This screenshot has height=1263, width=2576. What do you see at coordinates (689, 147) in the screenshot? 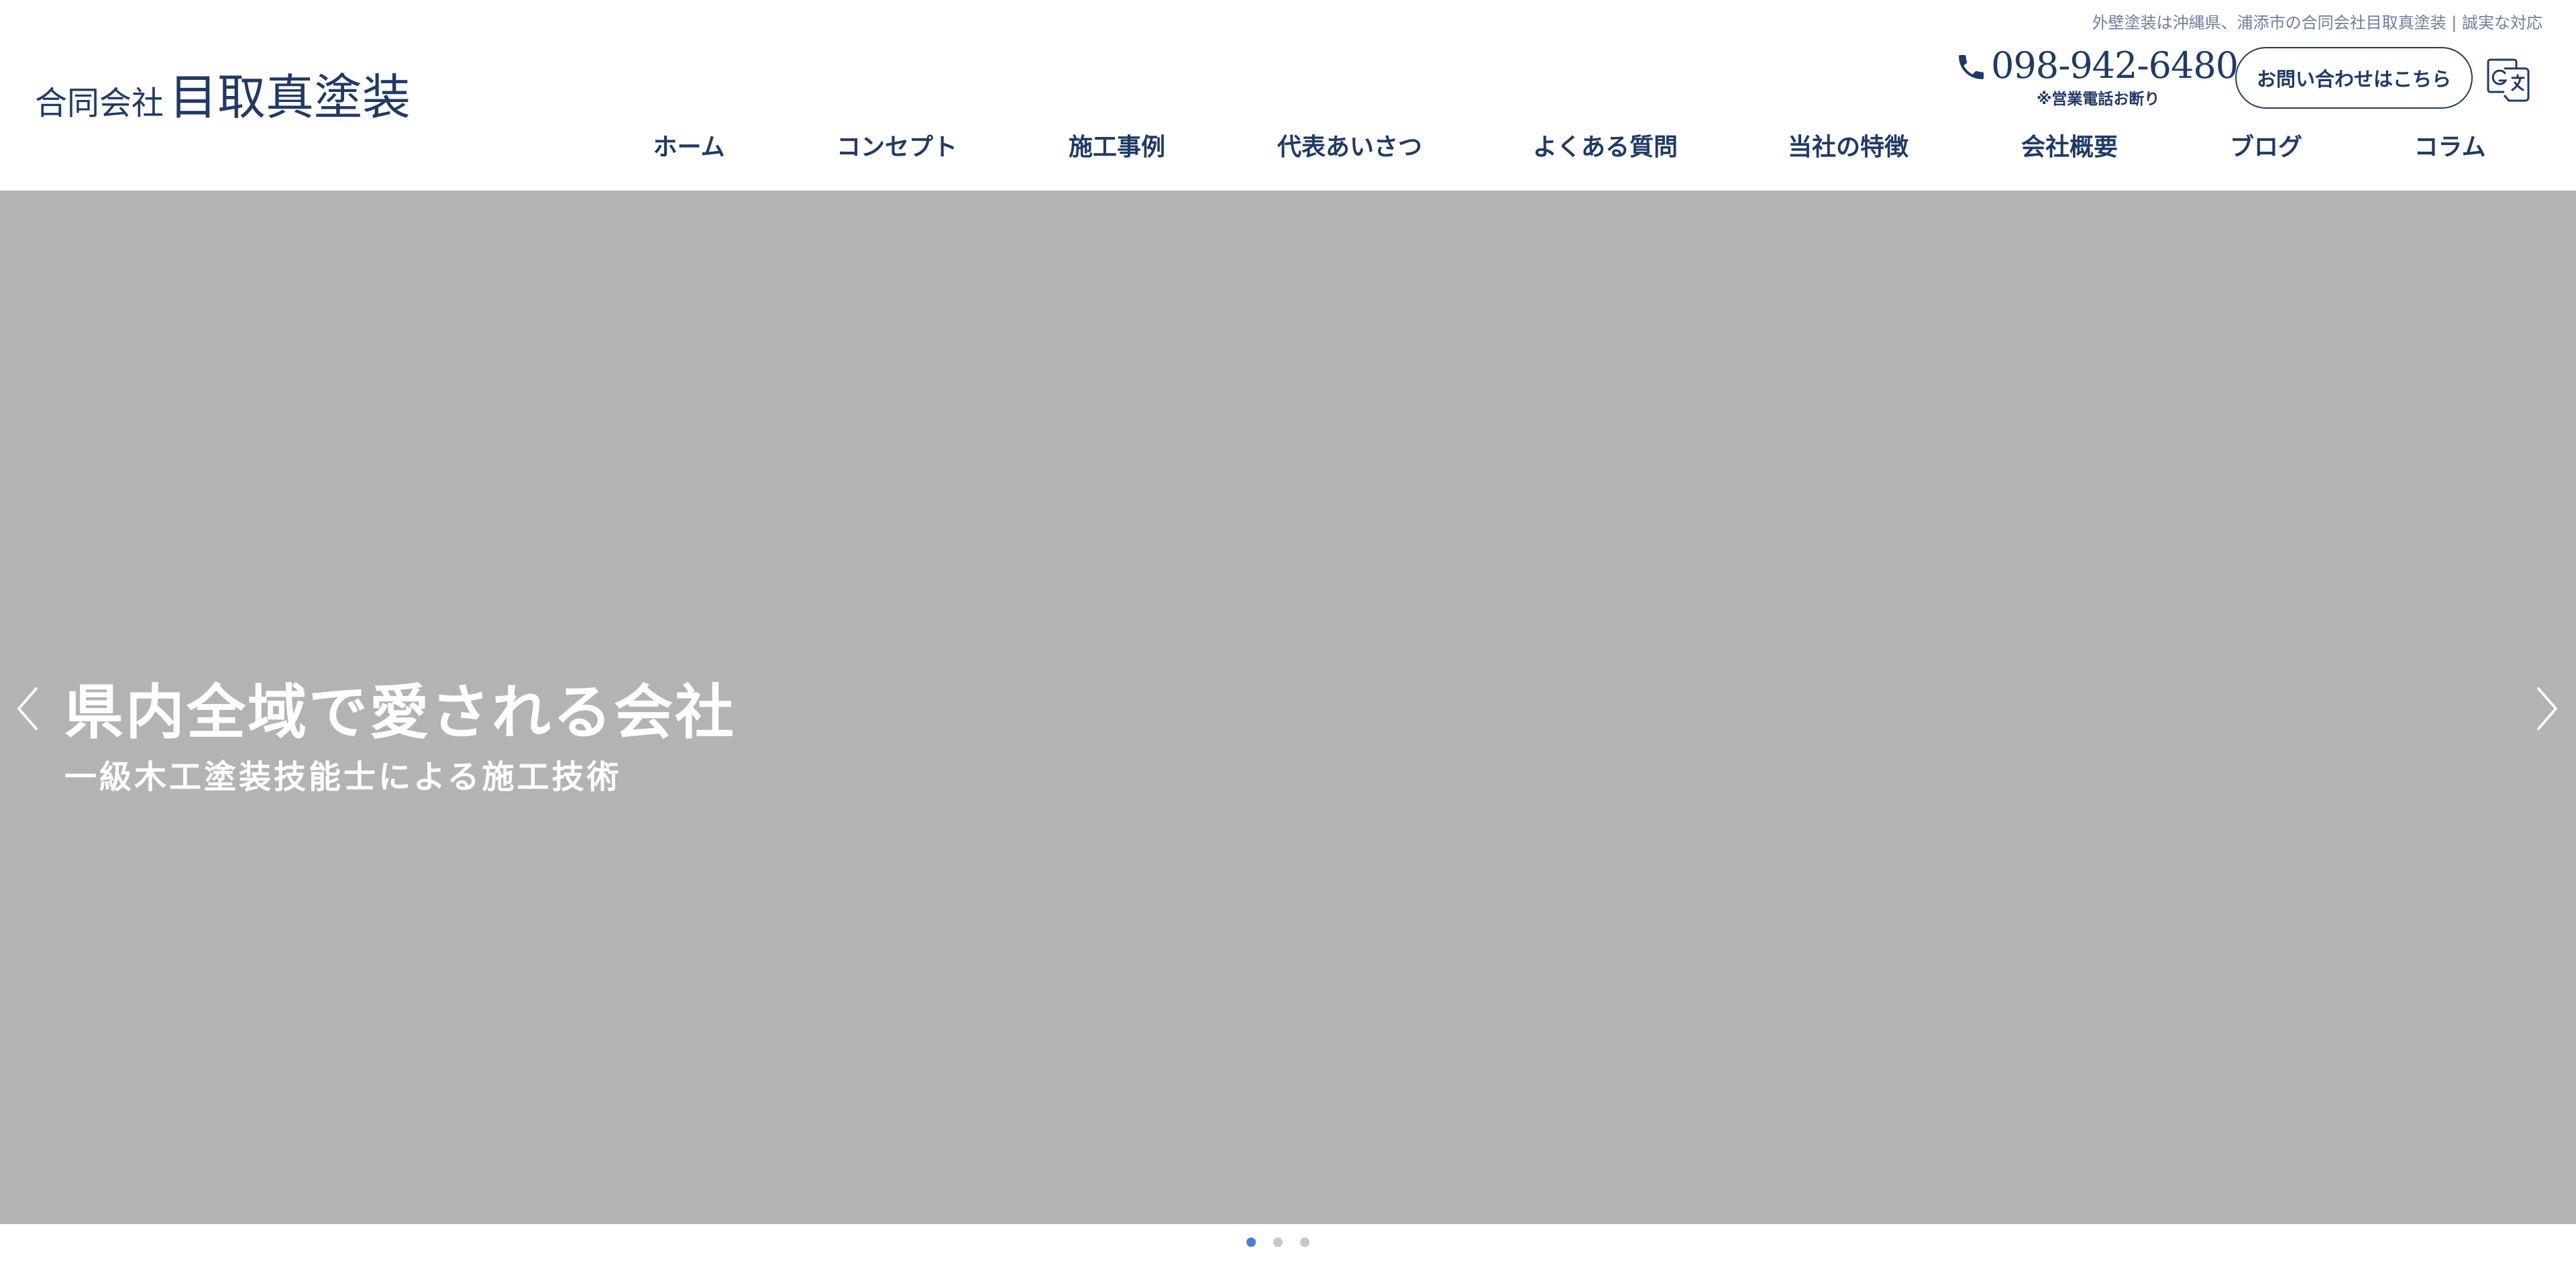
I see `nav-home: ホーム` at bounding box center [689, 147].